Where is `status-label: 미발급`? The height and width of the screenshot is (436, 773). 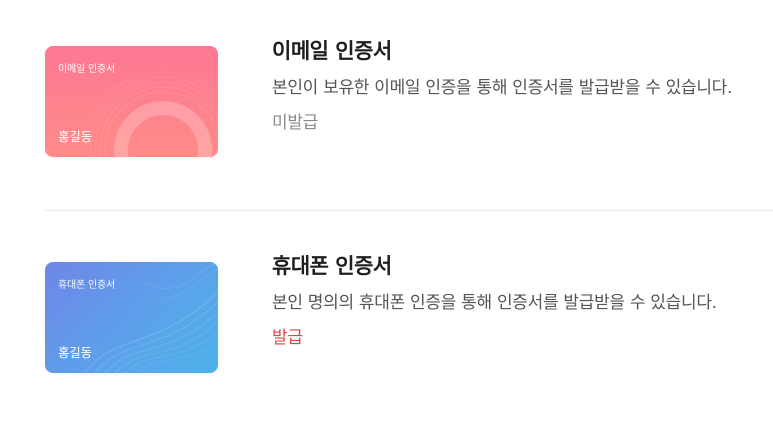 status-label: 미발급 is located at coordinates (295, 123).